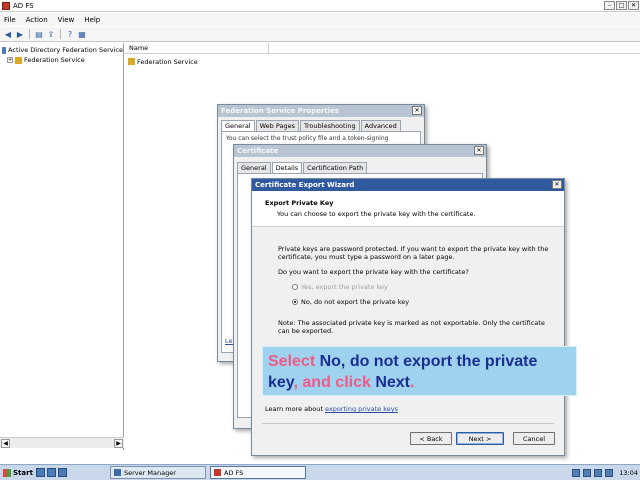 Image resolution: width=640 pixels, height=480 pixels. What do you see at coordinates (167, 61) in the screenshot?
I see `list-item-label: Federation Service` at bounding box center [167, 61].